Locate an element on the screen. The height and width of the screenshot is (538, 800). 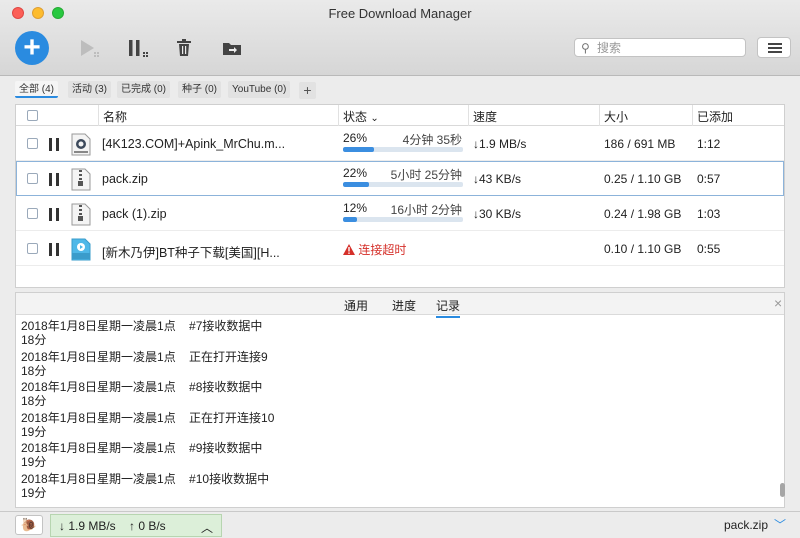
log-entry: 2018年1月8日星期一凌晨1点 正在打开连接10 19分 is located at coordinates (391, 426).